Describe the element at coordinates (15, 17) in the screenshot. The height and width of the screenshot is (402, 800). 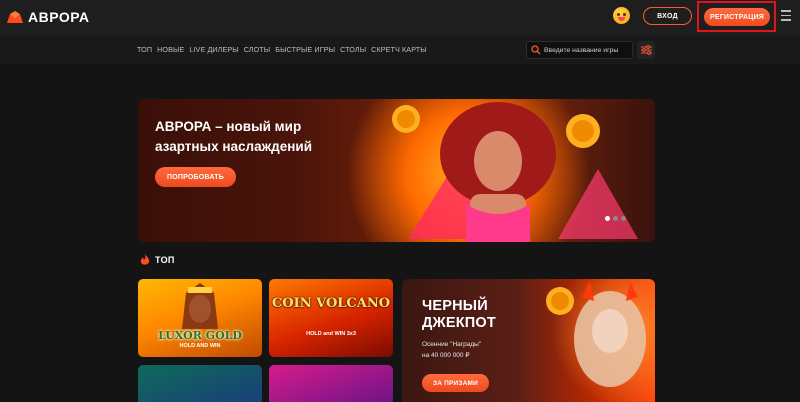
I see `crown-logo-icon` at that location.